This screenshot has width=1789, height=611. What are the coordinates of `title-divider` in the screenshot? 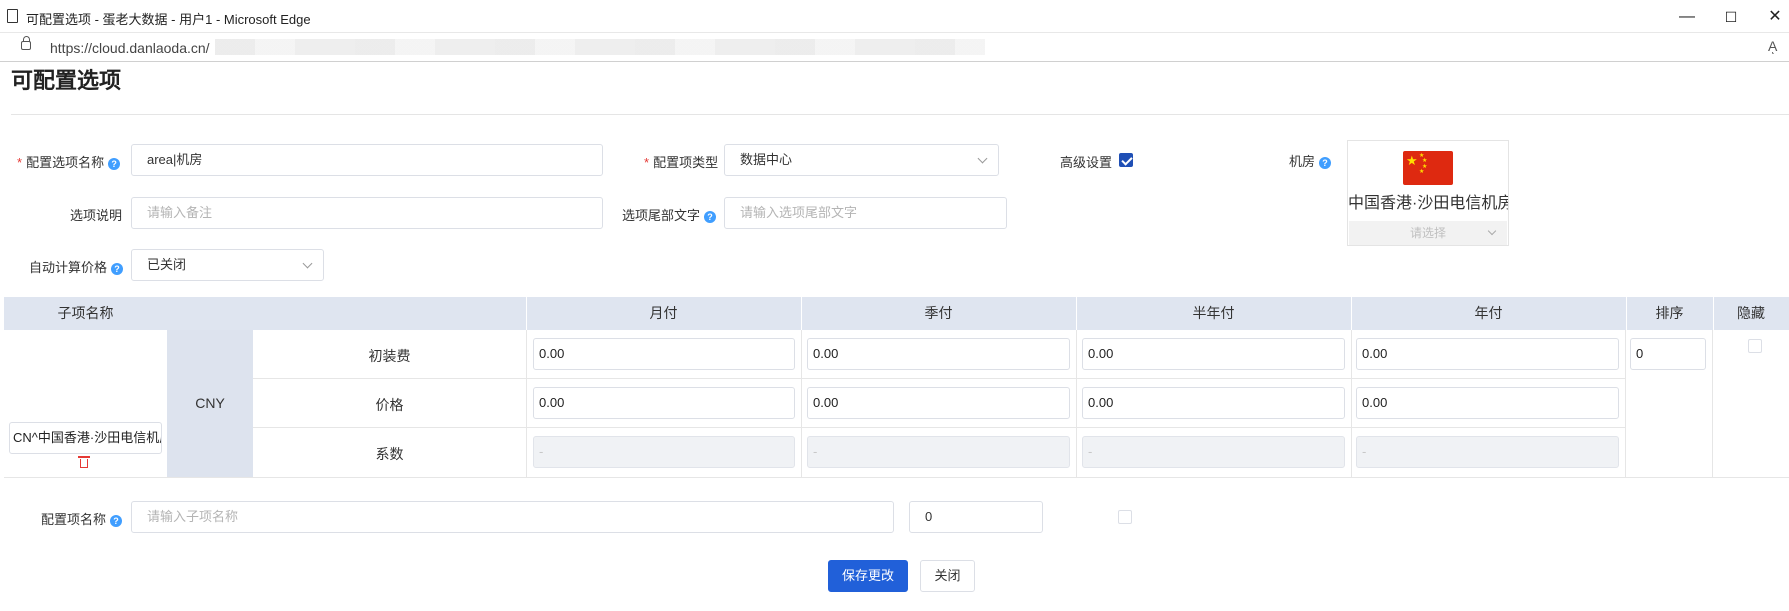 It's located at (900, 114).